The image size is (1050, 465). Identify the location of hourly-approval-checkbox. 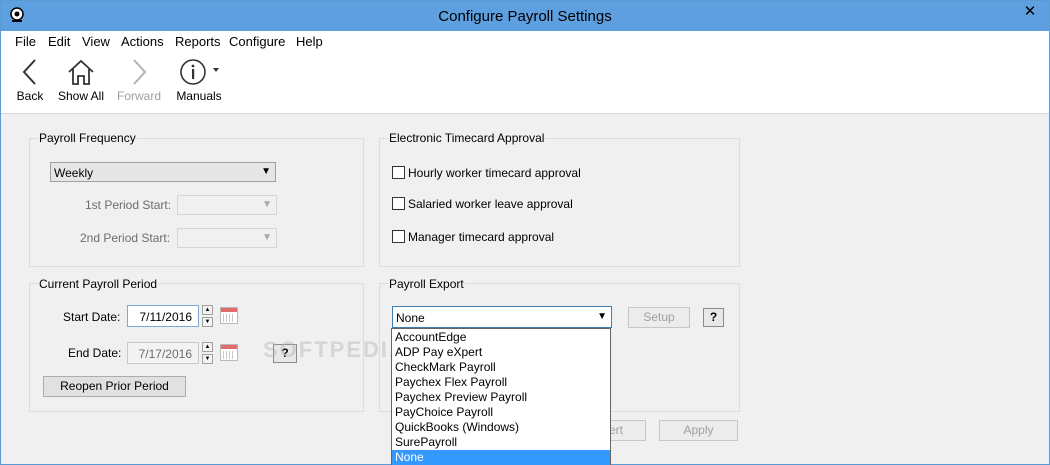
(398, 172).